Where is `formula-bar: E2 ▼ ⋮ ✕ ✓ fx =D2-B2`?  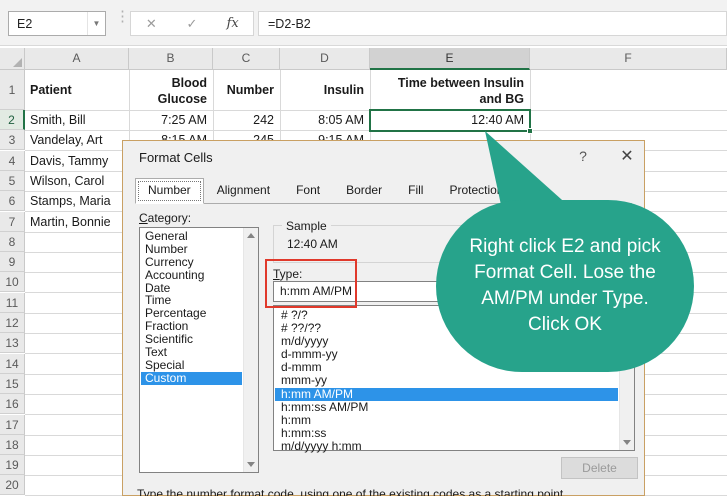 formula-bar: E2 ▼ ⋮ ✕ ✓ fx =D2-B2 is located at coordinates (363, 23).